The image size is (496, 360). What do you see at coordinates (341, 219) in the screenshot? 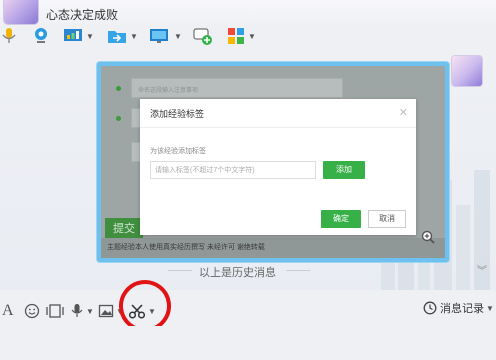
I see `confirm-button: 确定` at bounding box center [341, 219].